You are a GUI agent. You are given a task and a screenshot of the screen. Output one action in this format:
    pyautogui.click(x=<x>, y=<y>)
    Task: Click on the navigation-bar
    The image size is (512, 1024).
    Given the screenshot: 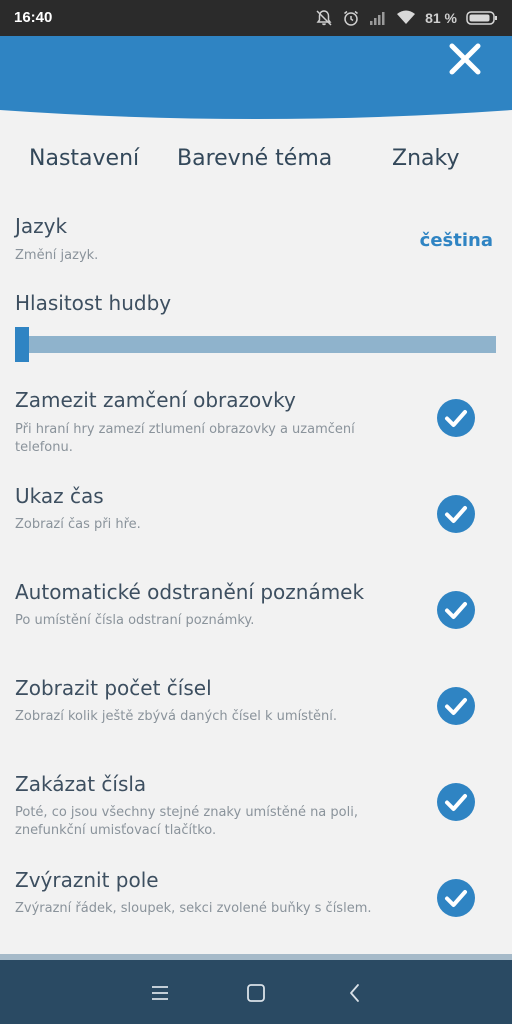 What is the action you would take?
    pyautogui.click(x=256, y=992)
    